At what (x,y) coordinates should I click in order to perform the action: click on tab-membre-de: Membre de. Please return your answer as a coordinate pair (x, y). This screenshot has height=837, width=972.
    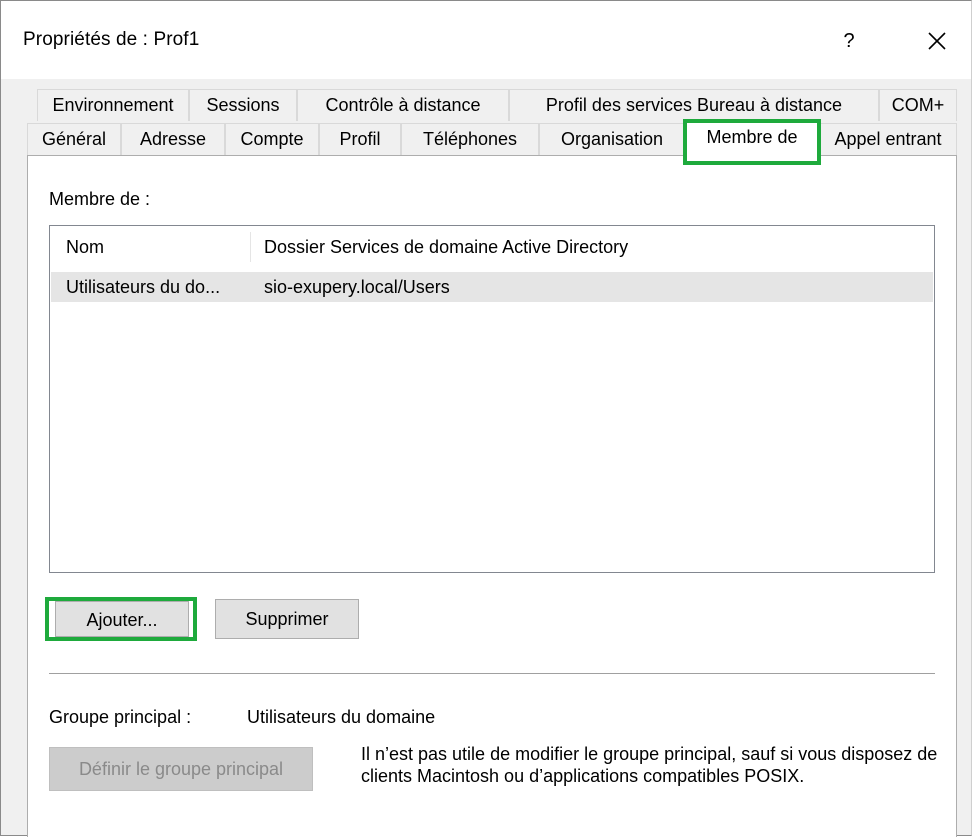
    Looking at the image, I should click on (752, 138).